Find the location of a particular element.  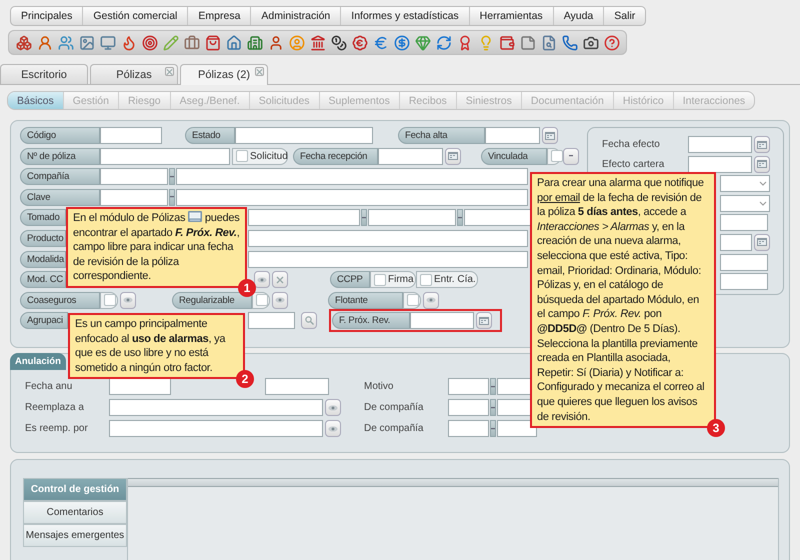

euro-badge-icon is located at coordinates (360, 42).